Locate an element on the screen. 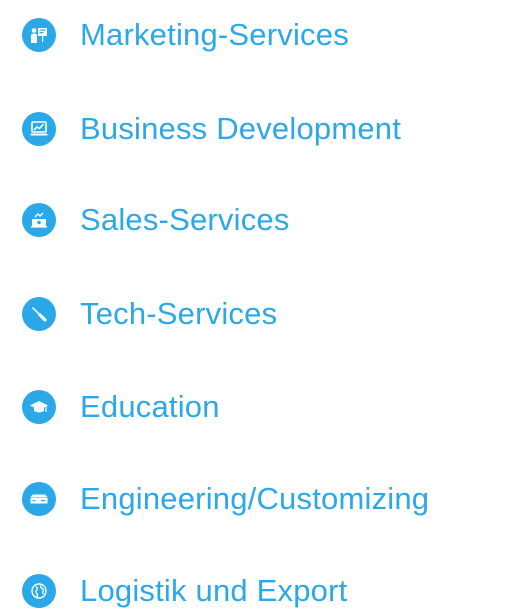  service-label: Education is located at coordinates (150, 406).